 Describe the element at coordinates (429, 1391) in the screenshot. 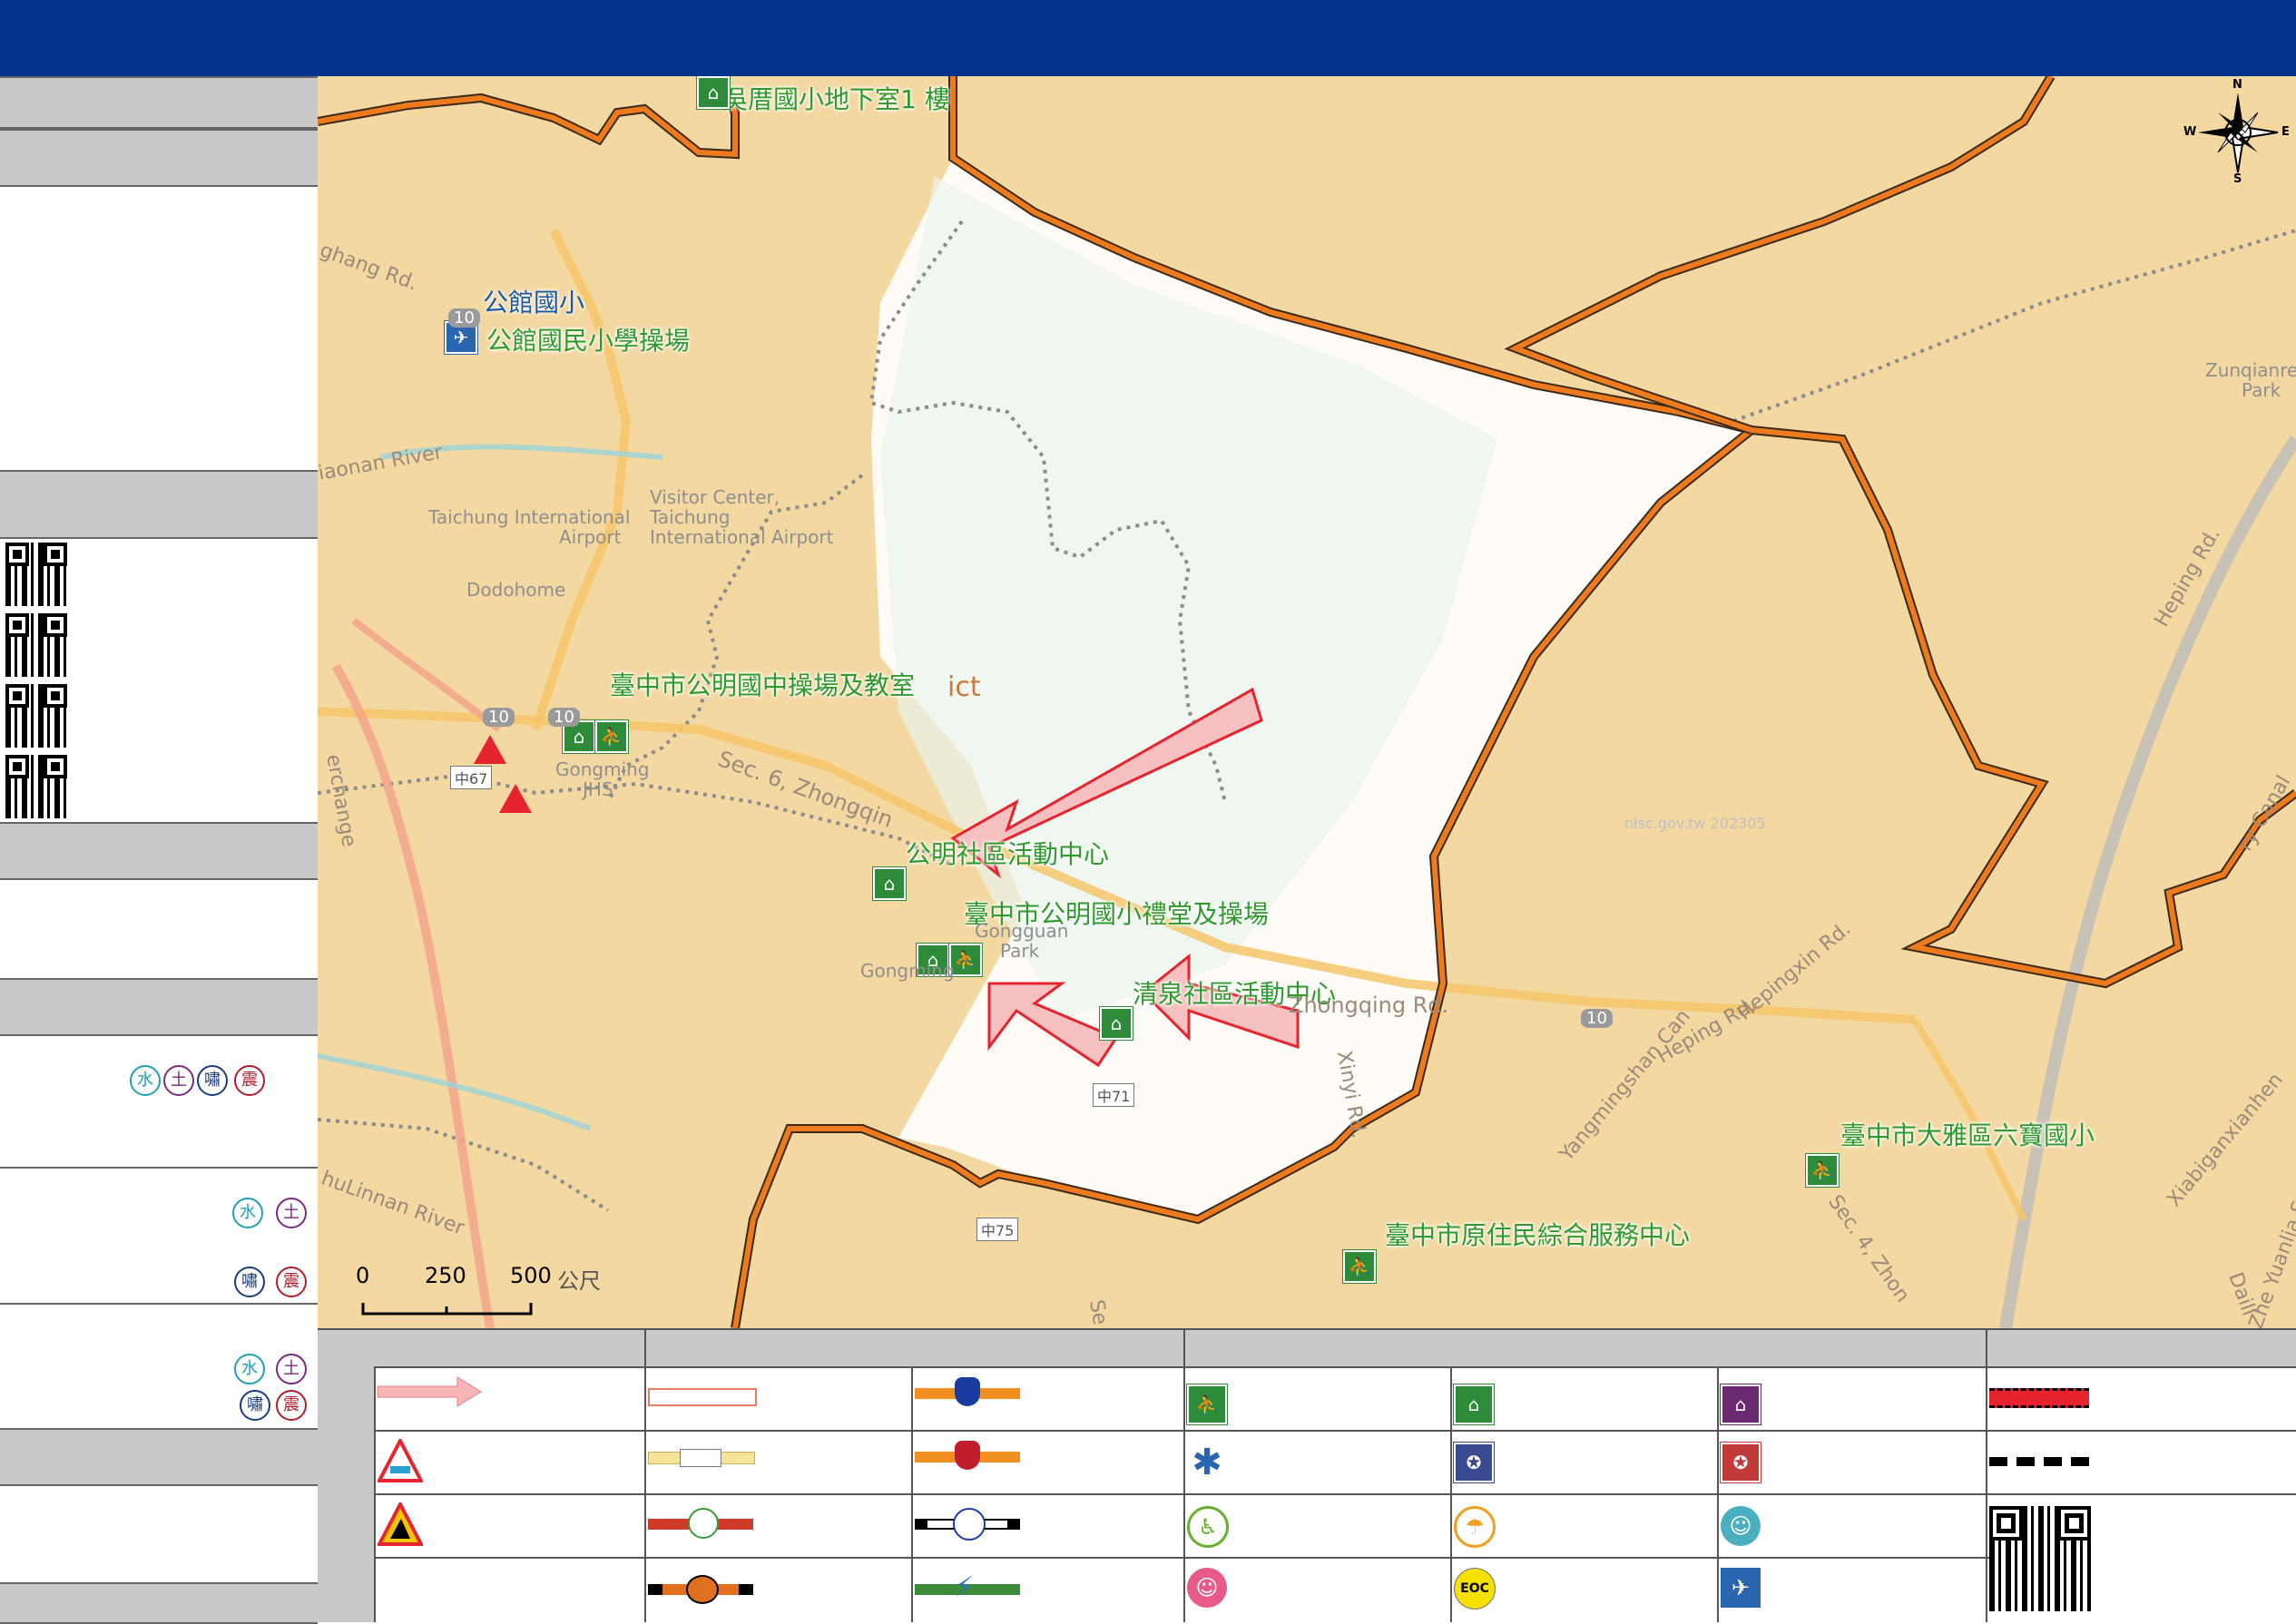

I see `evac-arrow-legend-icon` at that location.